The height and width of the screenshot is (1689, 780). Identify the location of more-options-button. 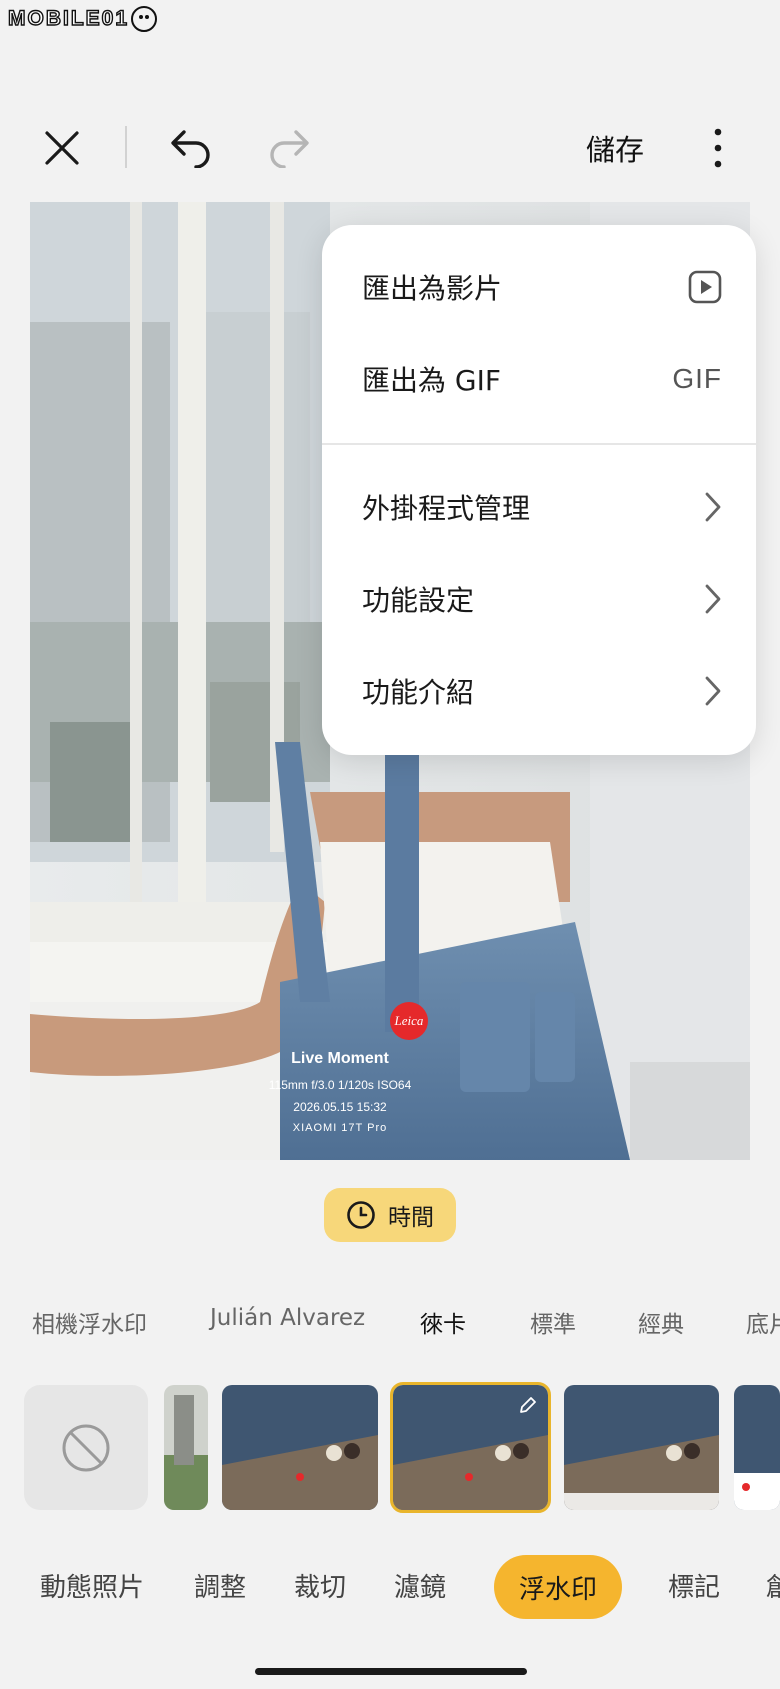
(718, 148).